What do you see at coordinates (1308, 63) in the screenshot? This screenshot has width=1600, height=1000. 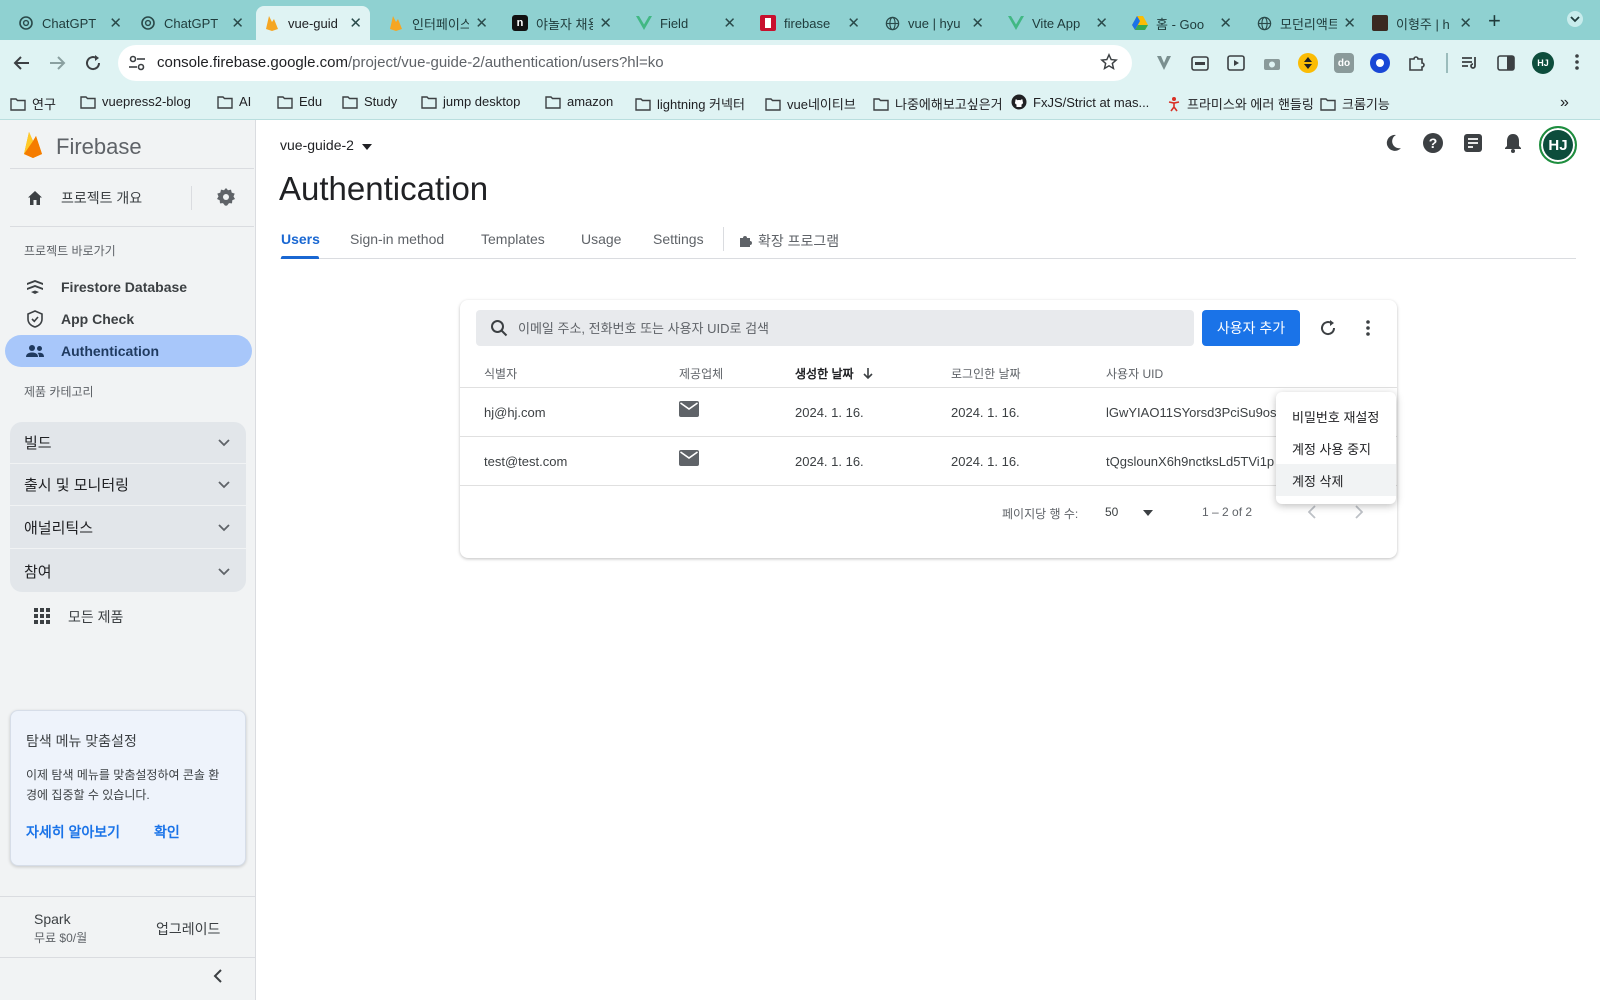 I see `swap-extension-icon` at bounding box center [1308, 63].